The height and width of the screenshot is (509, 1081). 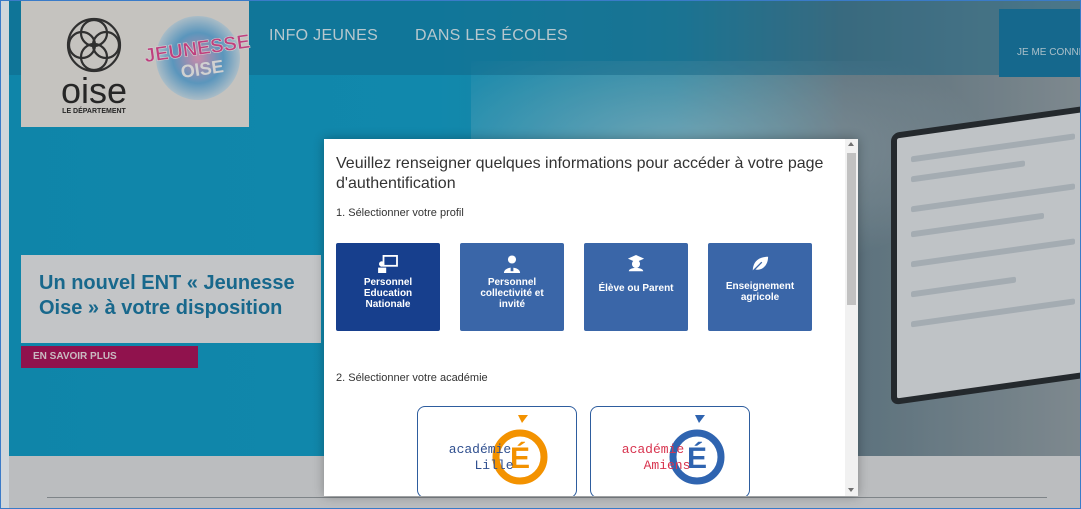 What do you see at coordinates (760, 287) in the screenshot?
I see `profile-enseignement-agricole: Enseignement agricole` at bounding box center [760, 287].